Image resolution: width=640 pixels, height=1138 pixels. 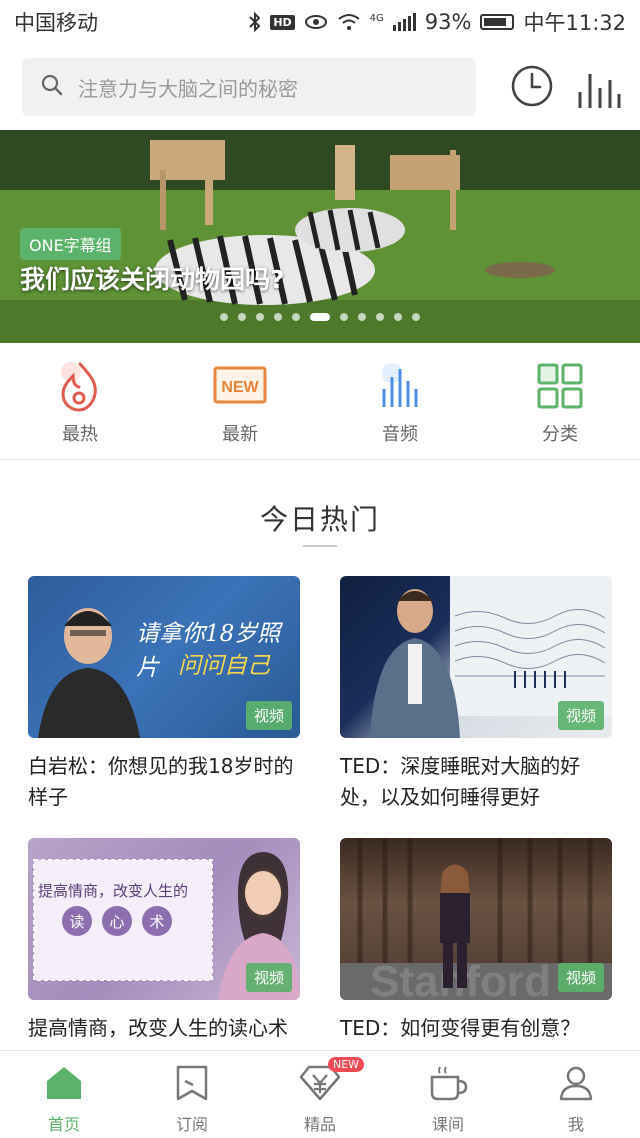 I want to click on card-thumbnail: 视频, so click(x=476, y=657).